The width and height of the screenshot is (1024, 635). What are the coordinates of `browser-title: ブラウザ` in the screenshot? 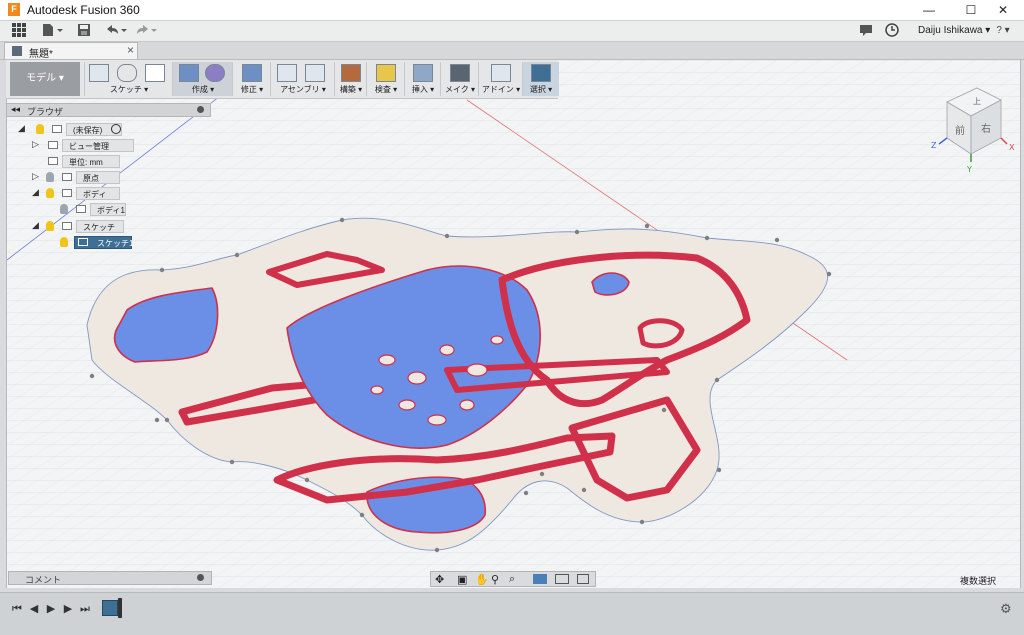 It's located at (45, 112).